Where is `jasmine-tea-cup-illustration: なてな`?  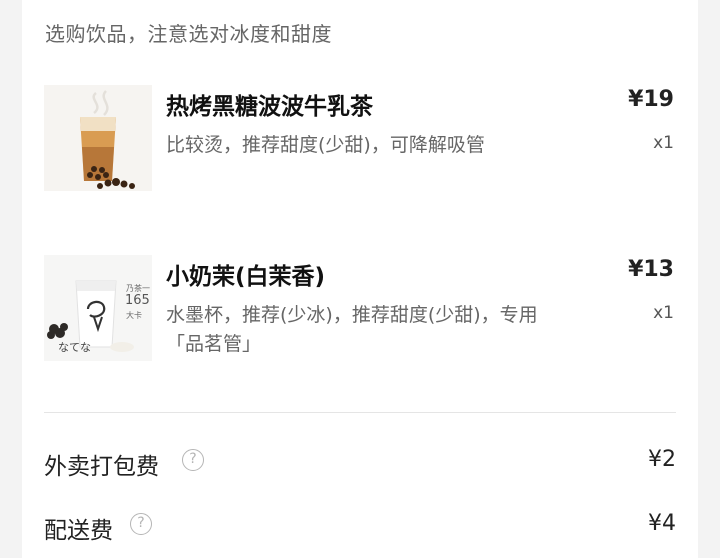 jasmine-tea-cup-illustration: なてな is located at coordinates (98, 308).